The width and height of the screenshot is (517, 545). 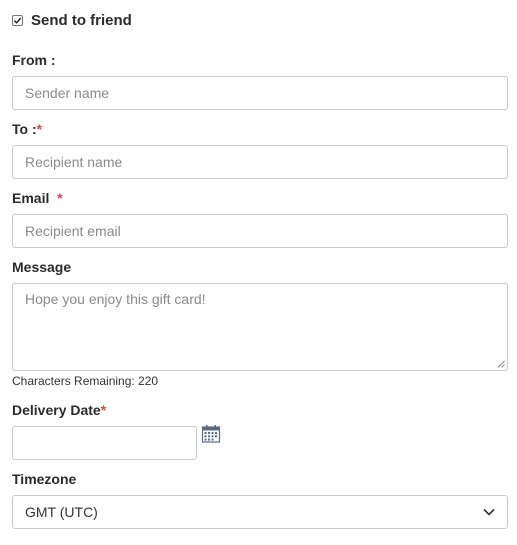 I want to click on to-label: To :*, so click(x=27, y=129).